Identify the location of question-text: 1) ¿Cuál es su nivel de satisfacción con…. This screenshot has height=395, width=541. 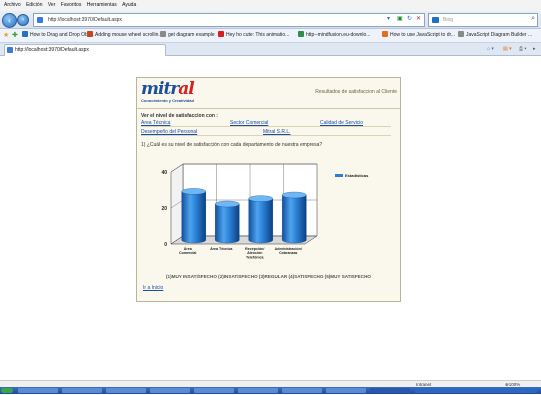
(232, 145).